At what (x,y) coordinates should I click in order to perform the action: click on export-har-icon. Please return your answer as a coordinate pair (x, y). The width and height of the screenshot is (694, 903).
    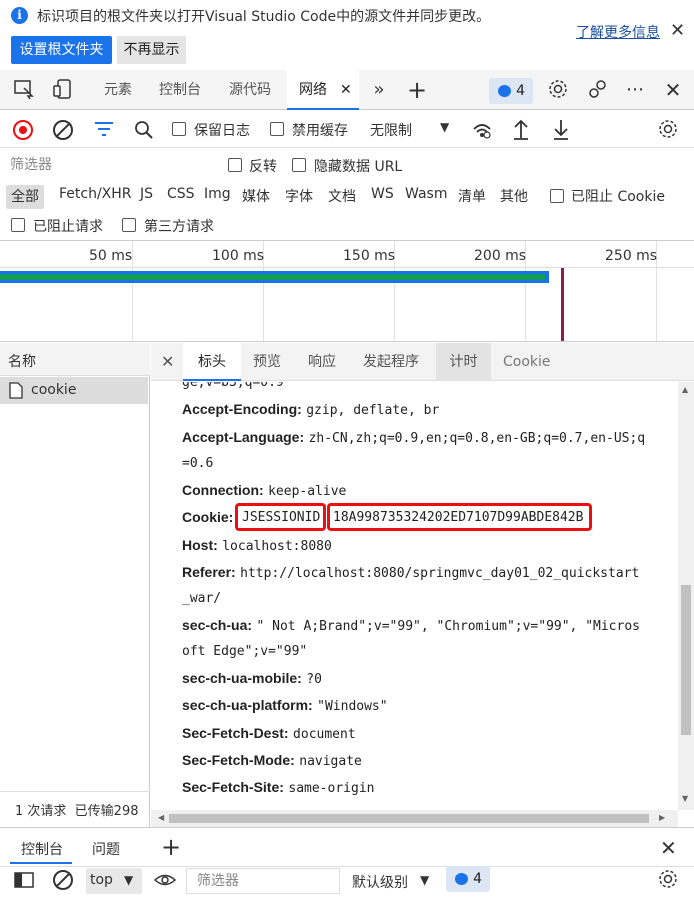
    Looking at the image, I should click on (561, 131).